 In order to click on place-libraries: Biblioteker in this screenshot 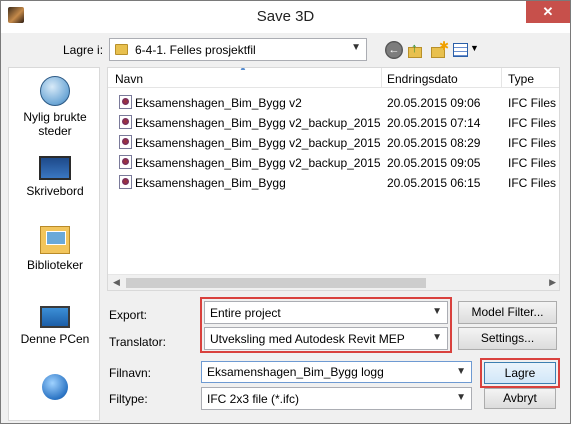, I will do `click(55, 249)`.